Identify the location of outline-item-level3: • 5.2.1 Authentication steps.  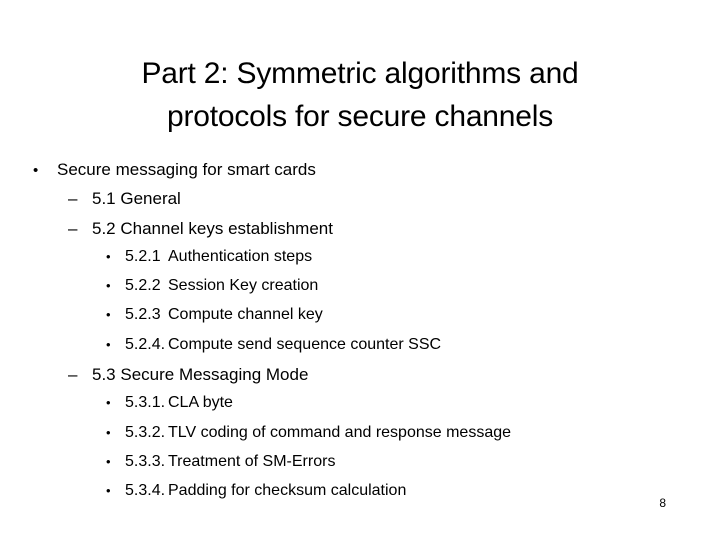
(360, 262).